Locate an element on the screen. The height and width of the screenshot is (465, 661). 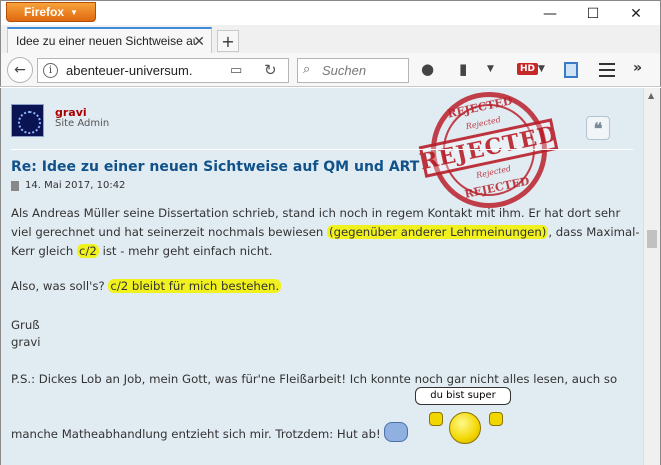
hamburger-menu-icon is located at coordinates (607, 70).